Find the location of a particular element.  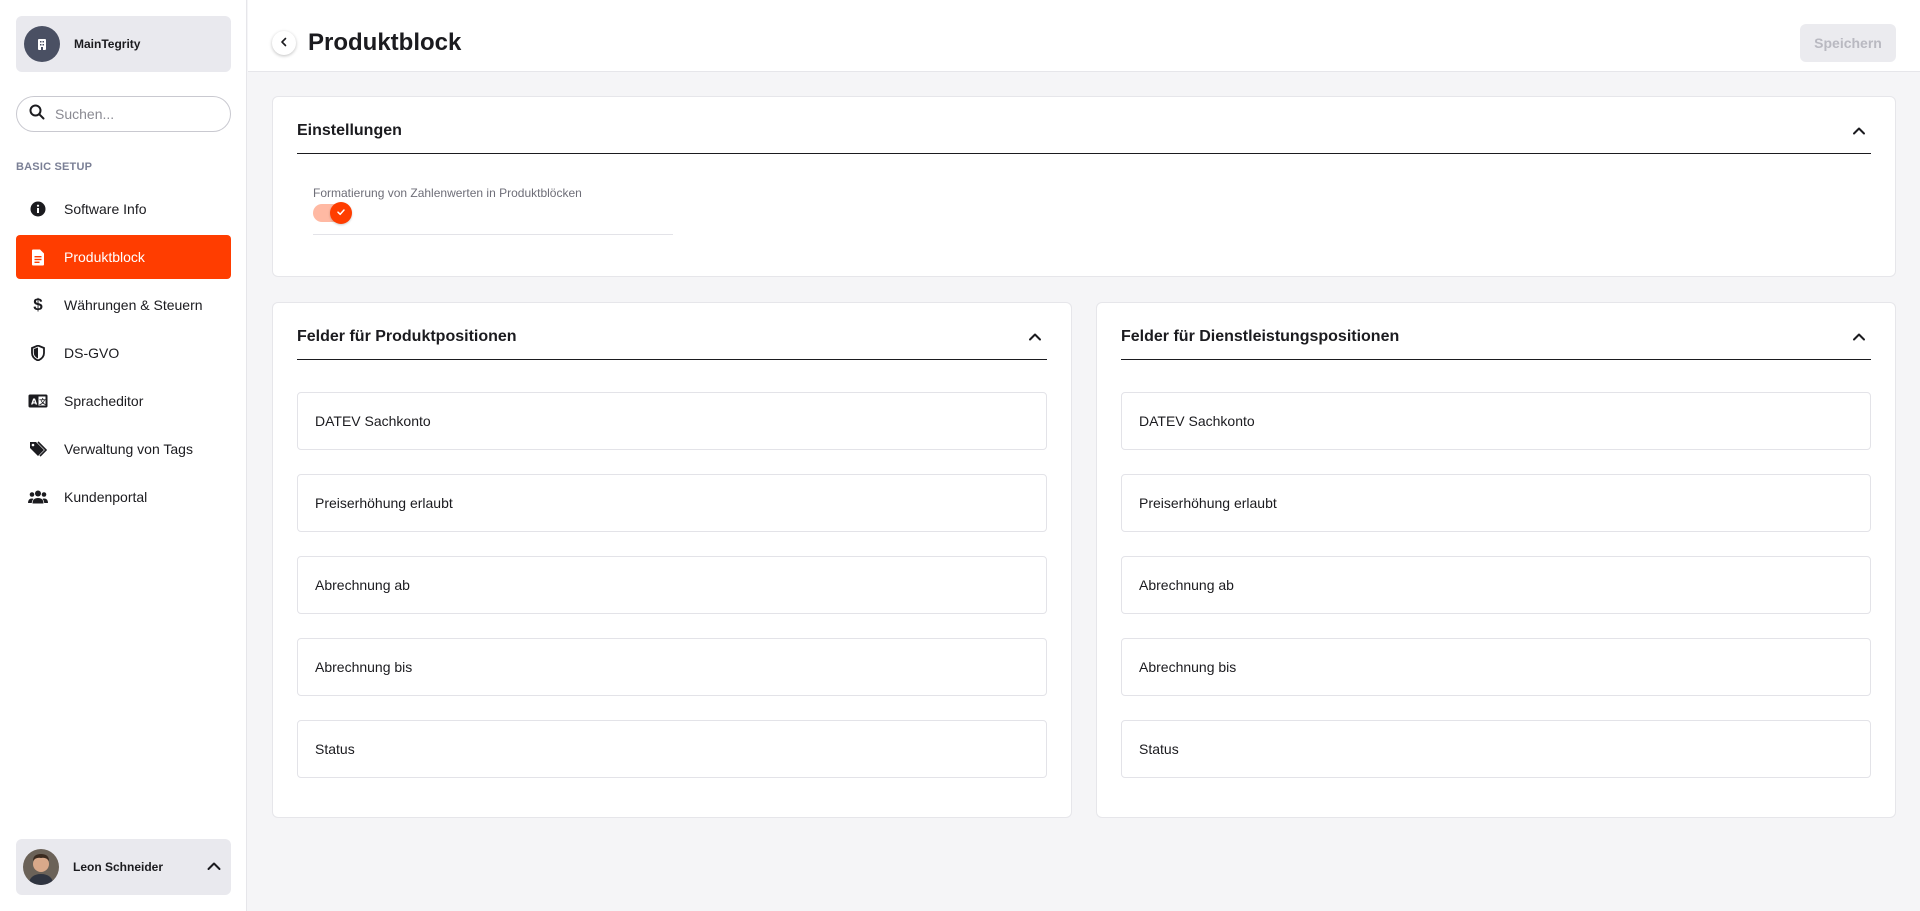

settings-card-header: Einstellungen is located at coordinates (1084, 125).